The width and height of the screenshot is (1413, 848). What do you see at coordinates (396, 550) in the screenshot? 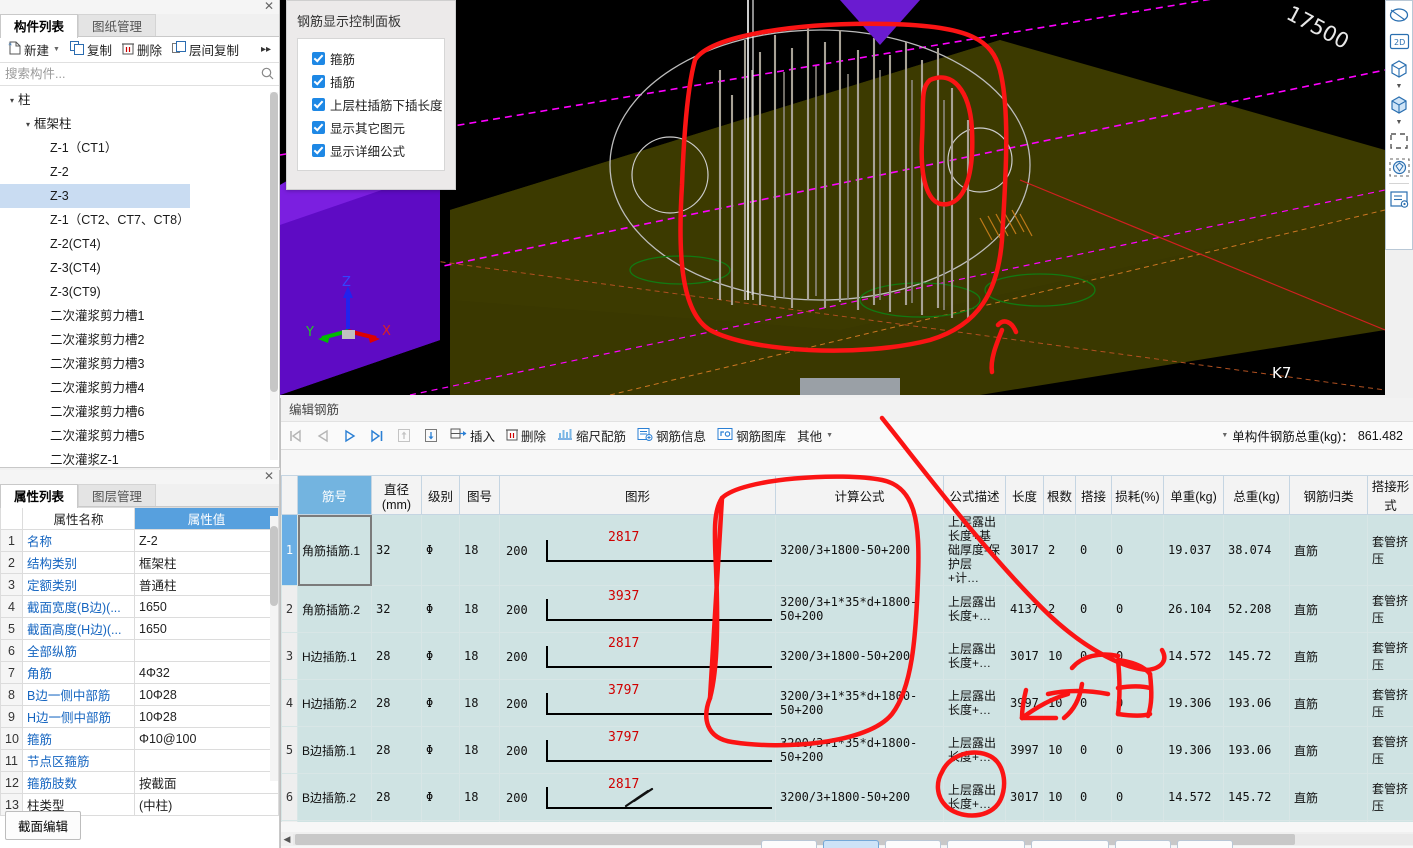
I see `cell-diameter: 32` at bounding box center [396, 550].